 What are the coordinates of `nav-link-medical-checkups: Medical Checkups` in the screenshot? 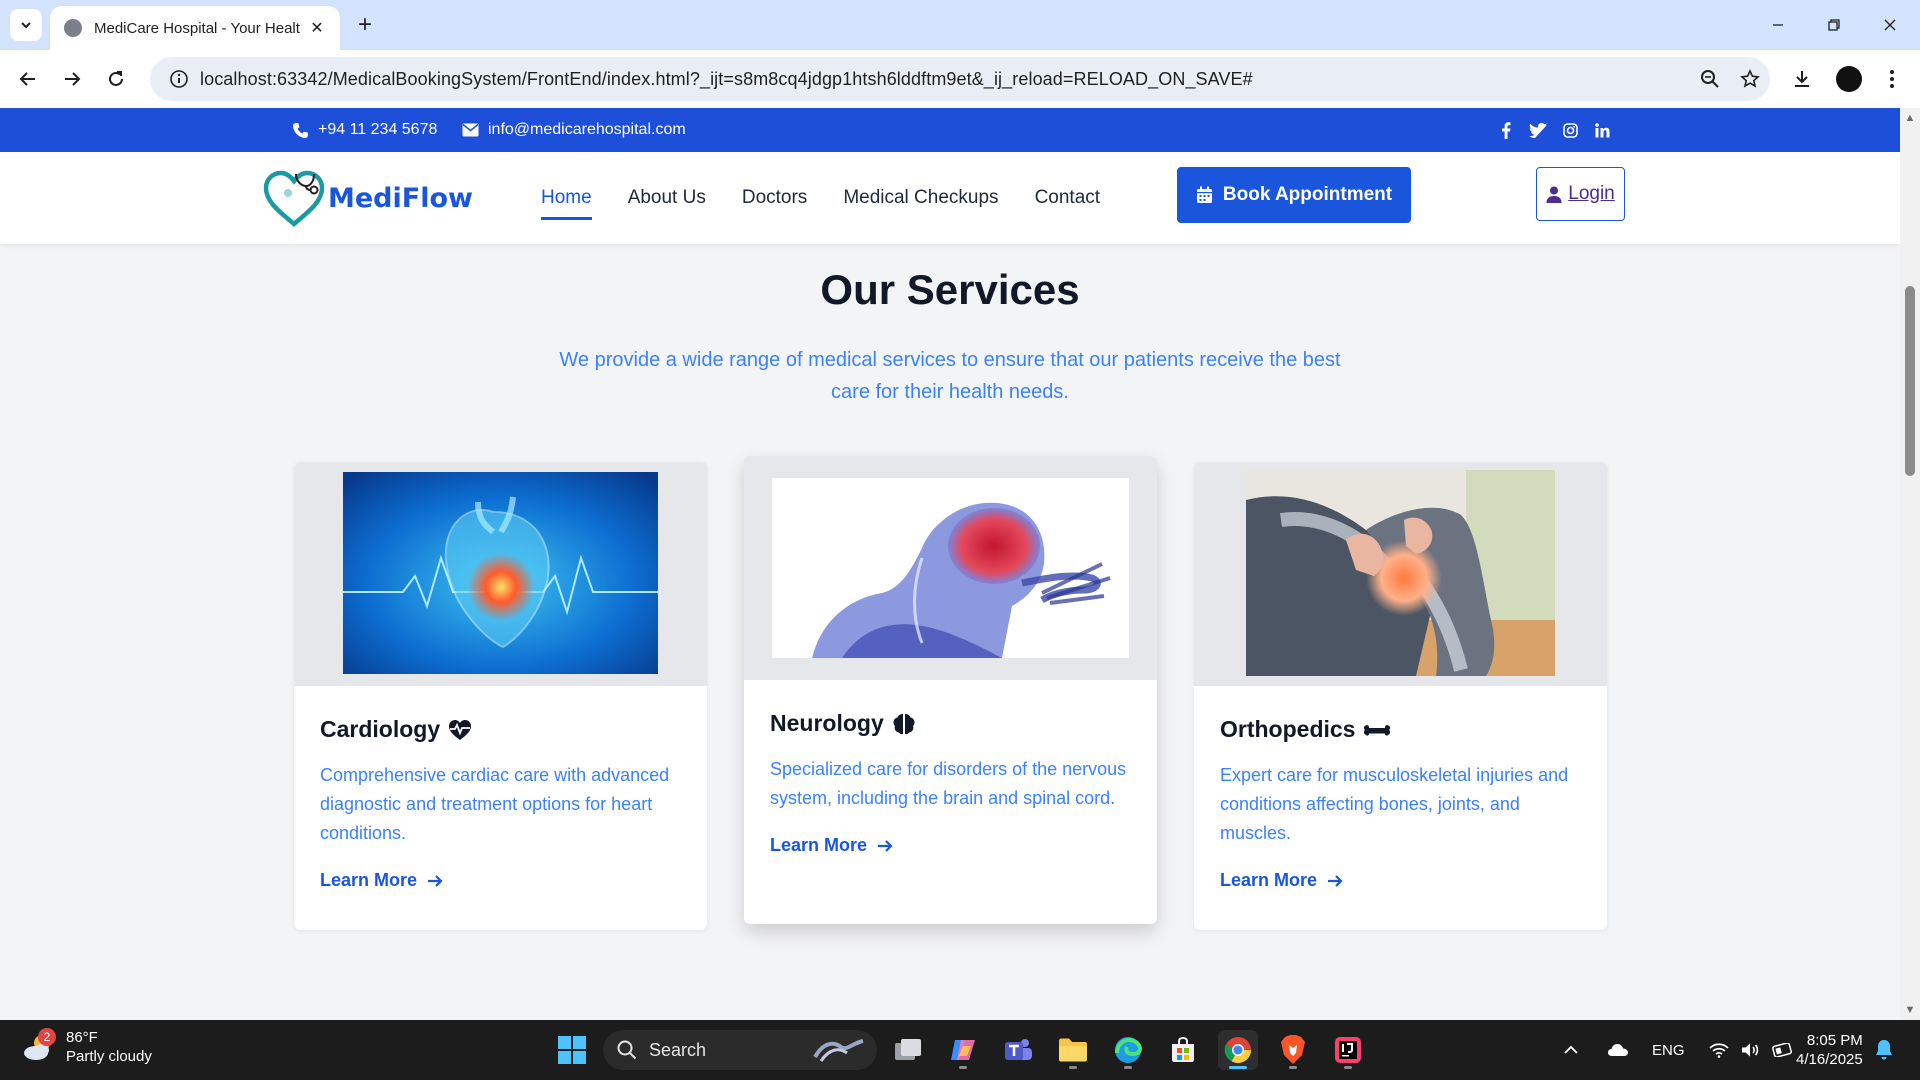 It's located at (920, 198).